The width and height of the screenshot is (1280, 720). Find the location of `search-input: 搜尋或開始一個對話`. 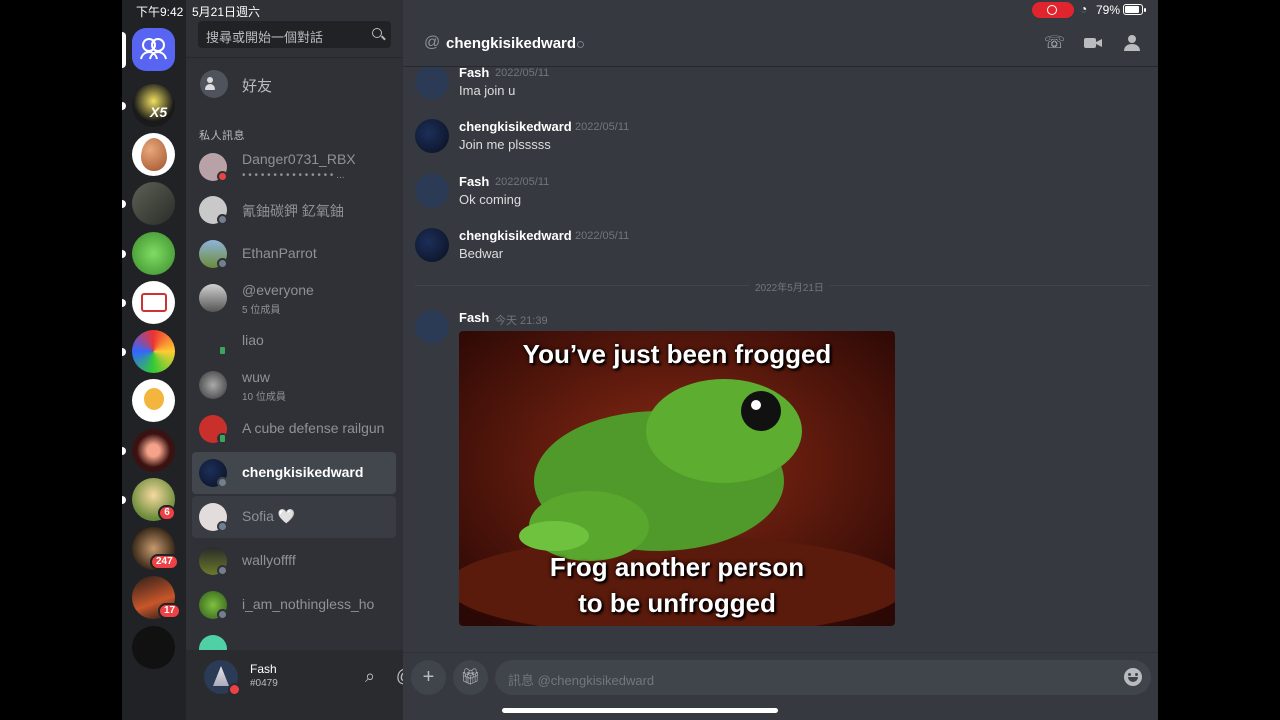

search-input: 搜尋或開始一個對話 is located at coordinates (294, 34).